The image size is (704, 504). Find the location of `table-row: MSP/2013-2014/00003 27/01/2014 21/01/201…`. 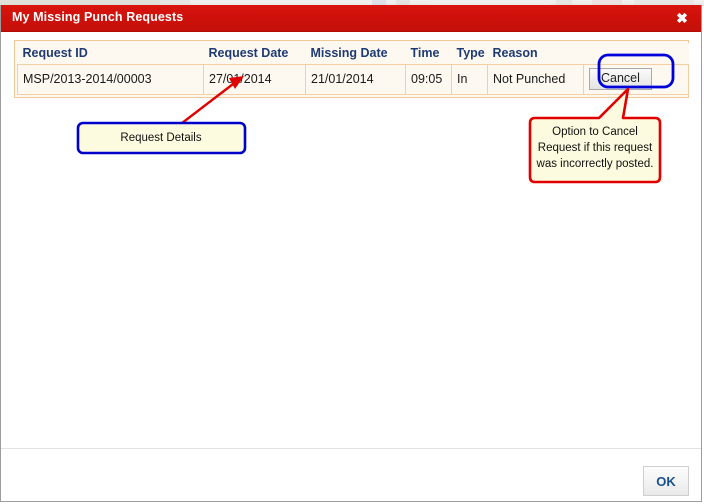

table-row: MSP/2013-2014/00003 27/01/2014 21/01/201… is located at coordinates (353, 79).